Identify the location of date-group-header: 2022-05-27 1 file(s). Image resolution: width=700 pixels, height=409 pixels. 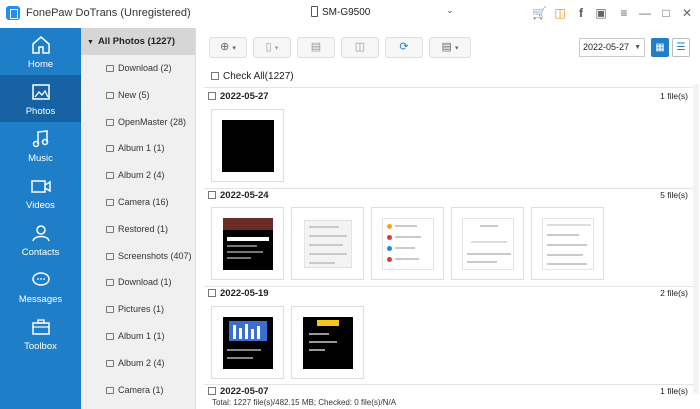
(448, 98).